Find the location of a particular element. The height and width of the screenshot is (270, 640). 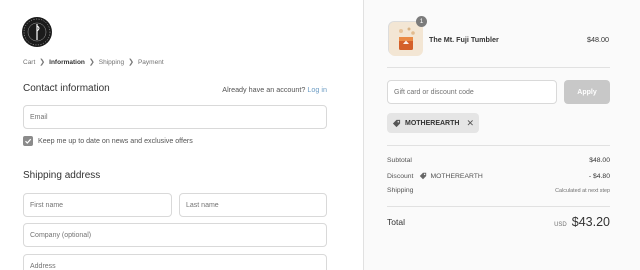

login-link: Log in is located at coordinates (317, 89).